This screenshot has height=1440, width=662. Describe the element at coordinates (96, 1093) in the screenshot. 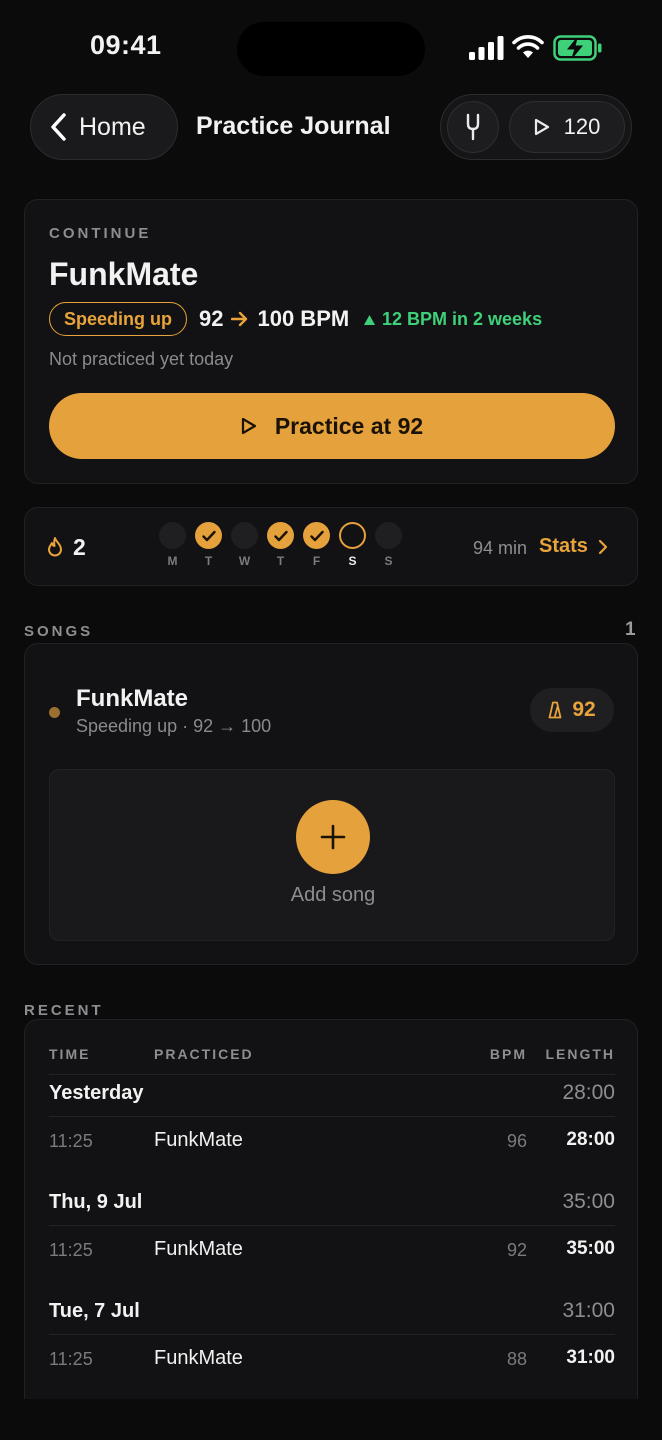

I see `group-date: Yesterday` at that location.